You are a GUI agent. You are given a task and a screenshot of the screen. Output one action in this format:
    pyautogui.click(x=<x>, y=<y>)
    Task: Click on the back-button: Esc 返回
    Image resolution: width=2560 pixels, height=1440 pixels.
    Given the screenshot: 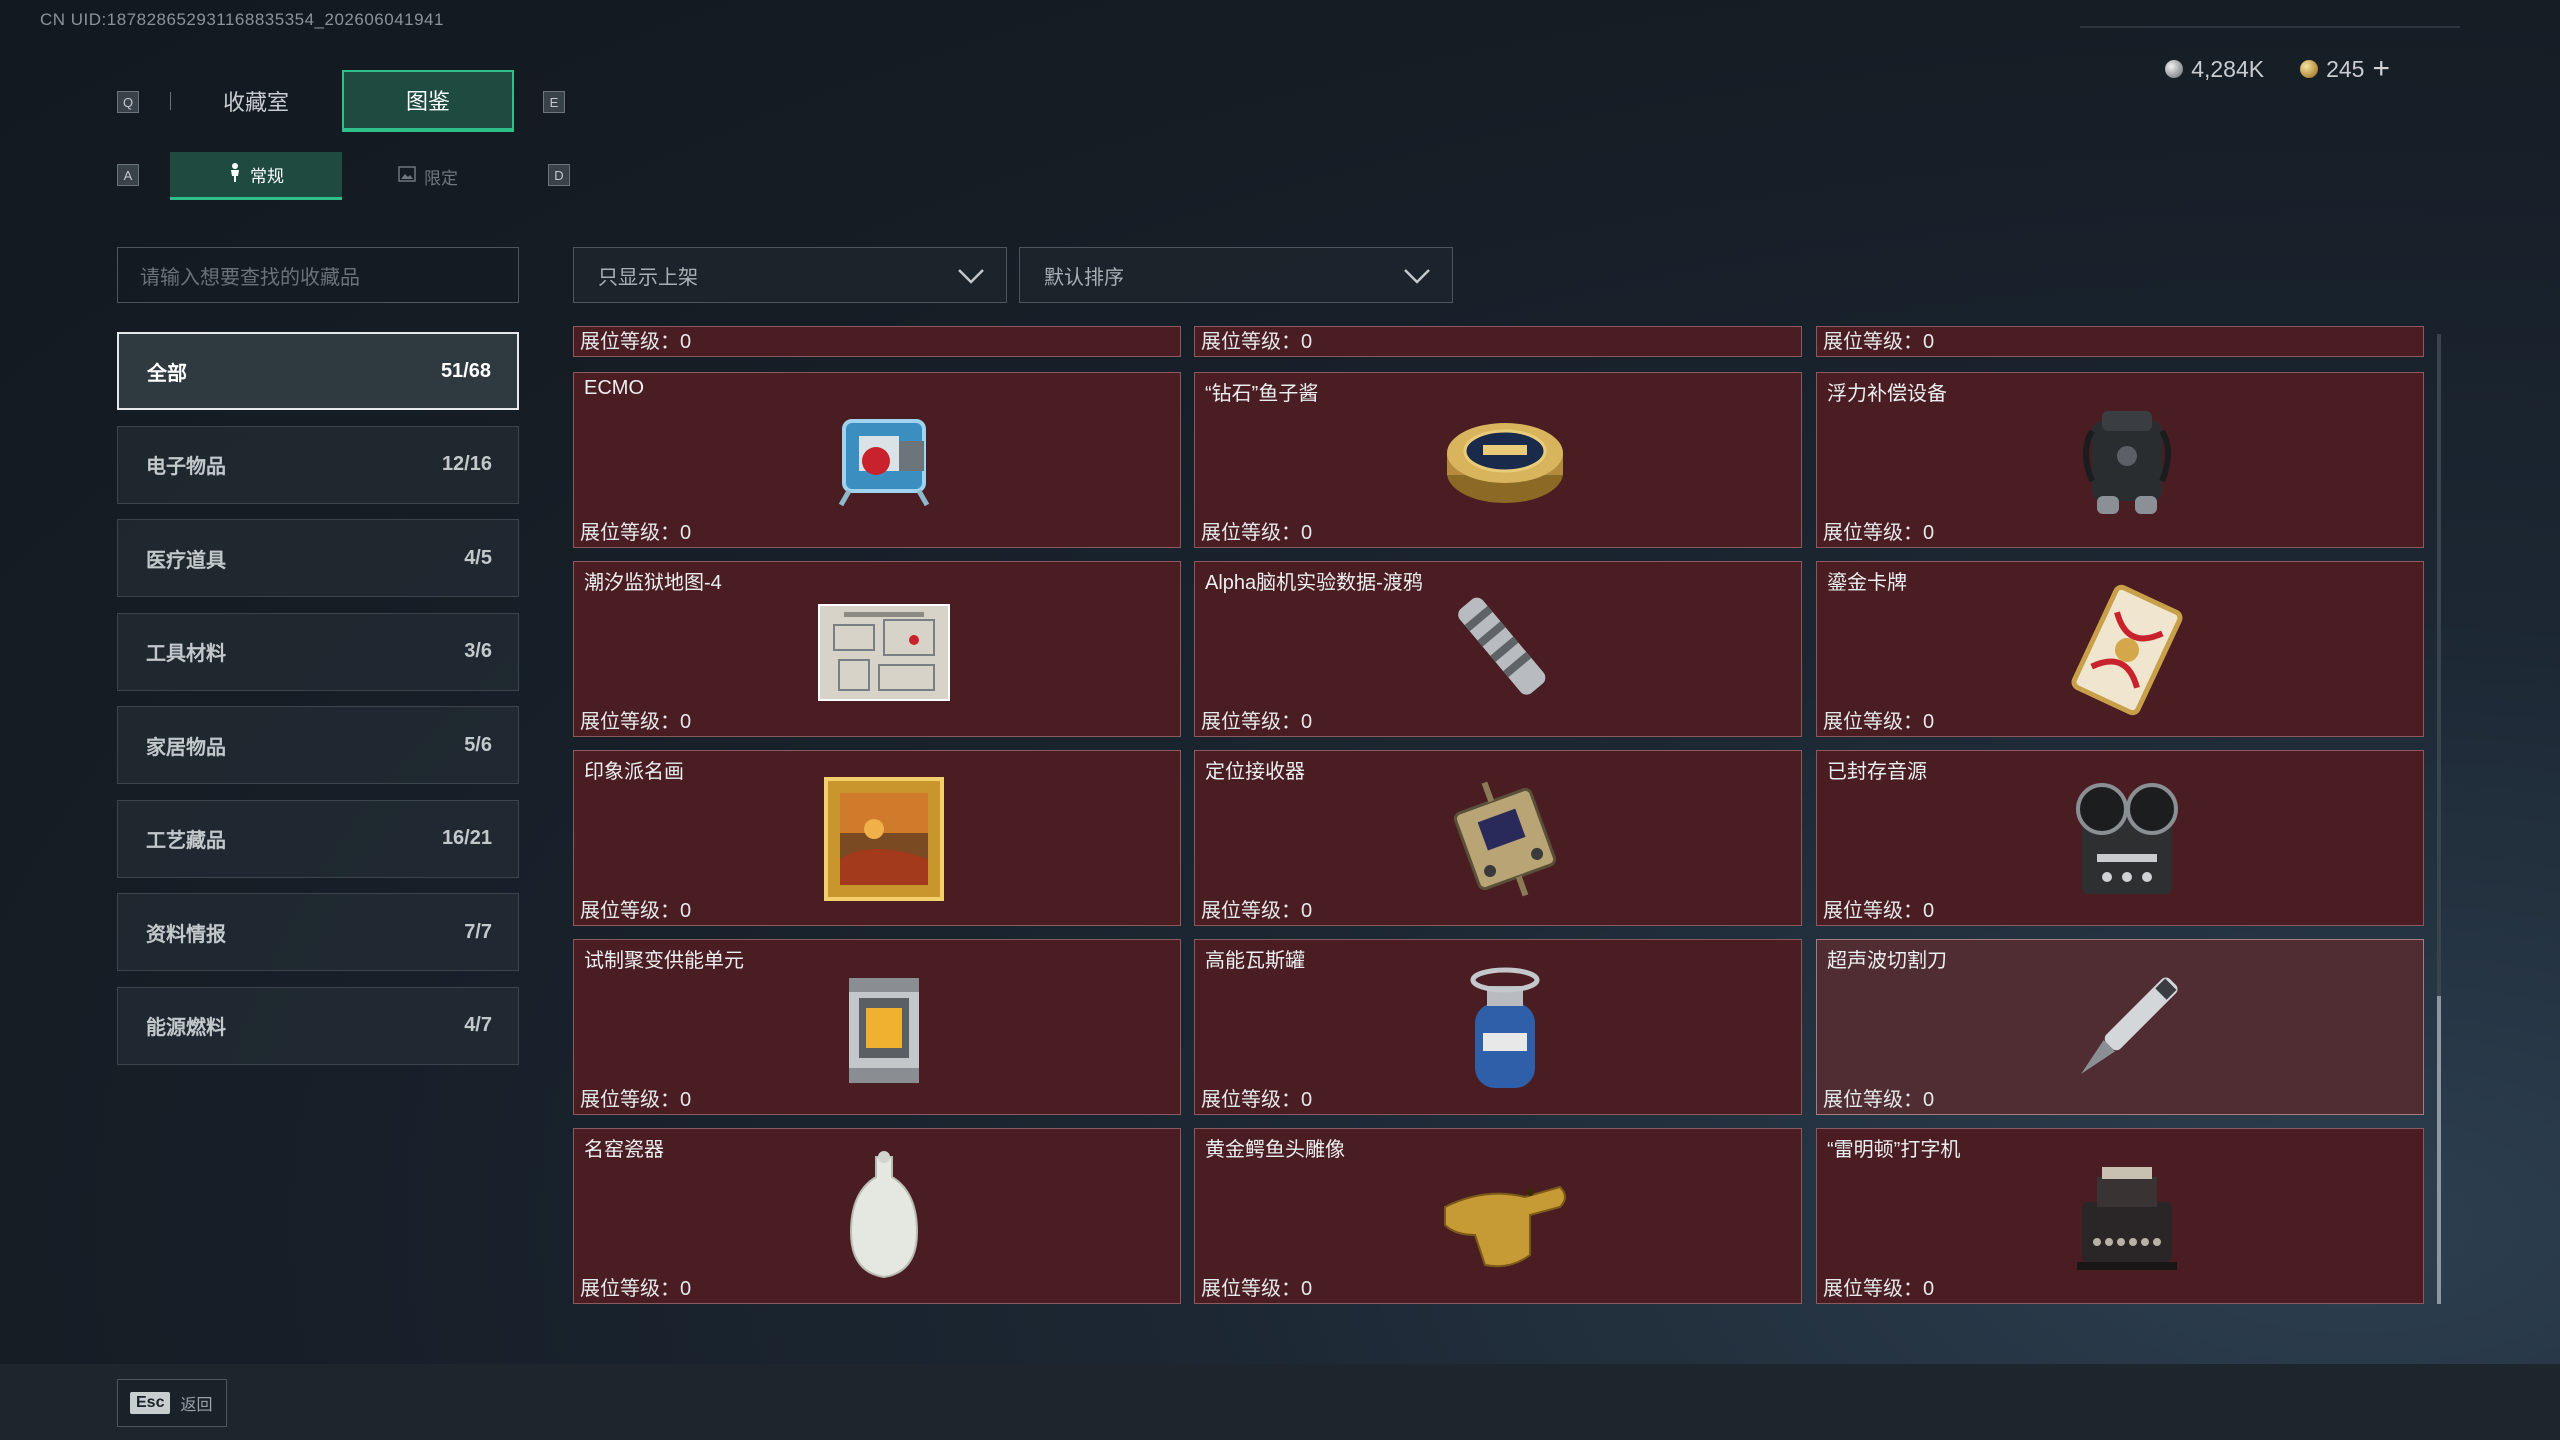 What is the action you would take?
    pyautogui.click(x=172, y=1403)
    